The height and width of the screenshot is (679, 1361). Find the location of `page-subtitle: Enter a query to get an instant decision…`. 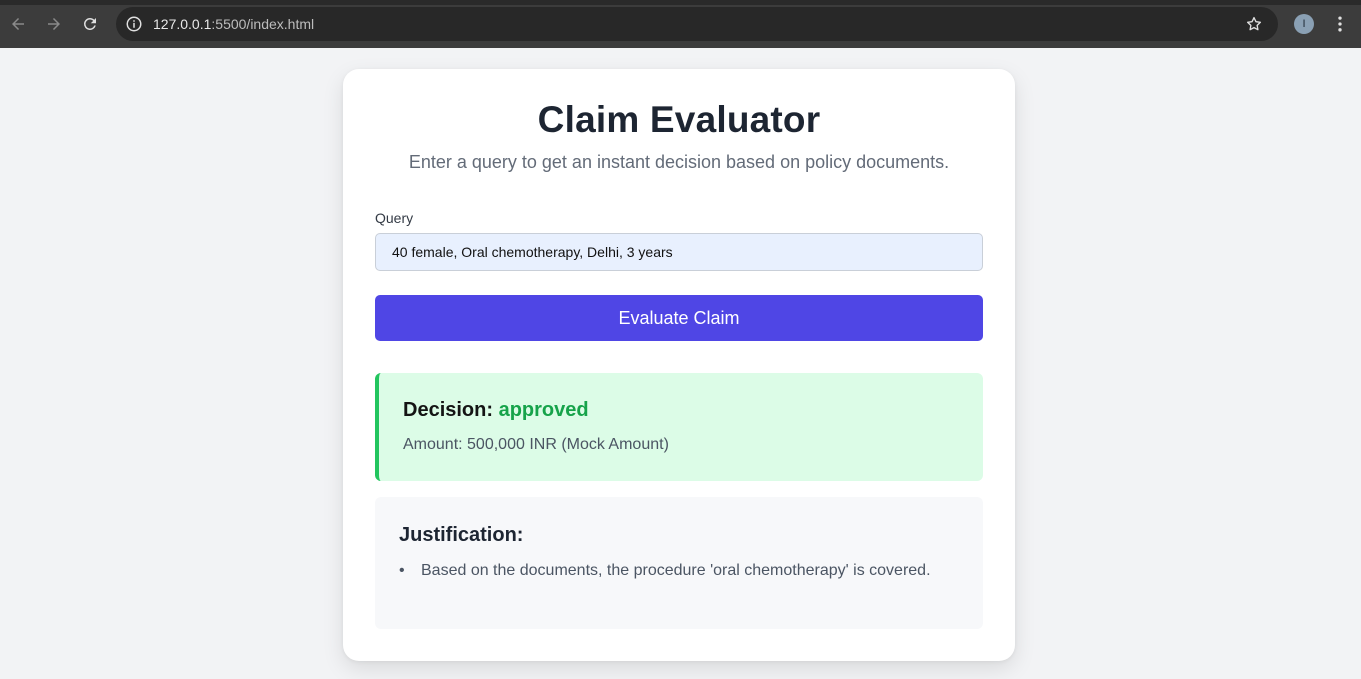

page-subtitle: Enter a query to get an instant decision… is located at coordinates (679, 162).